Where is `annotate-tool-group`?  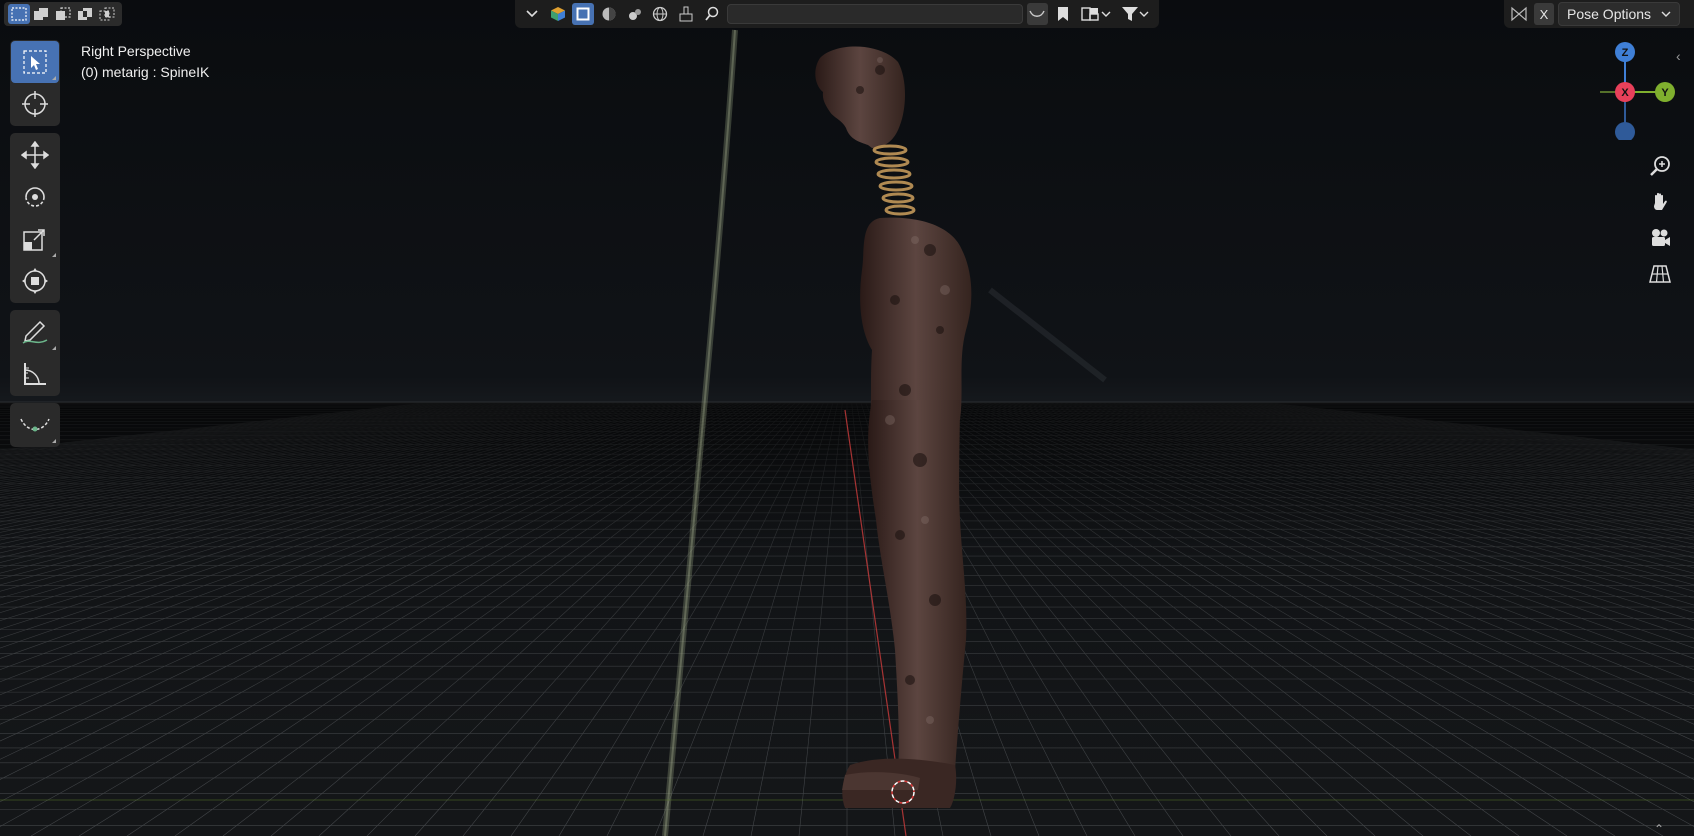 annotate-tool-group is located at coordinates (35, 353).